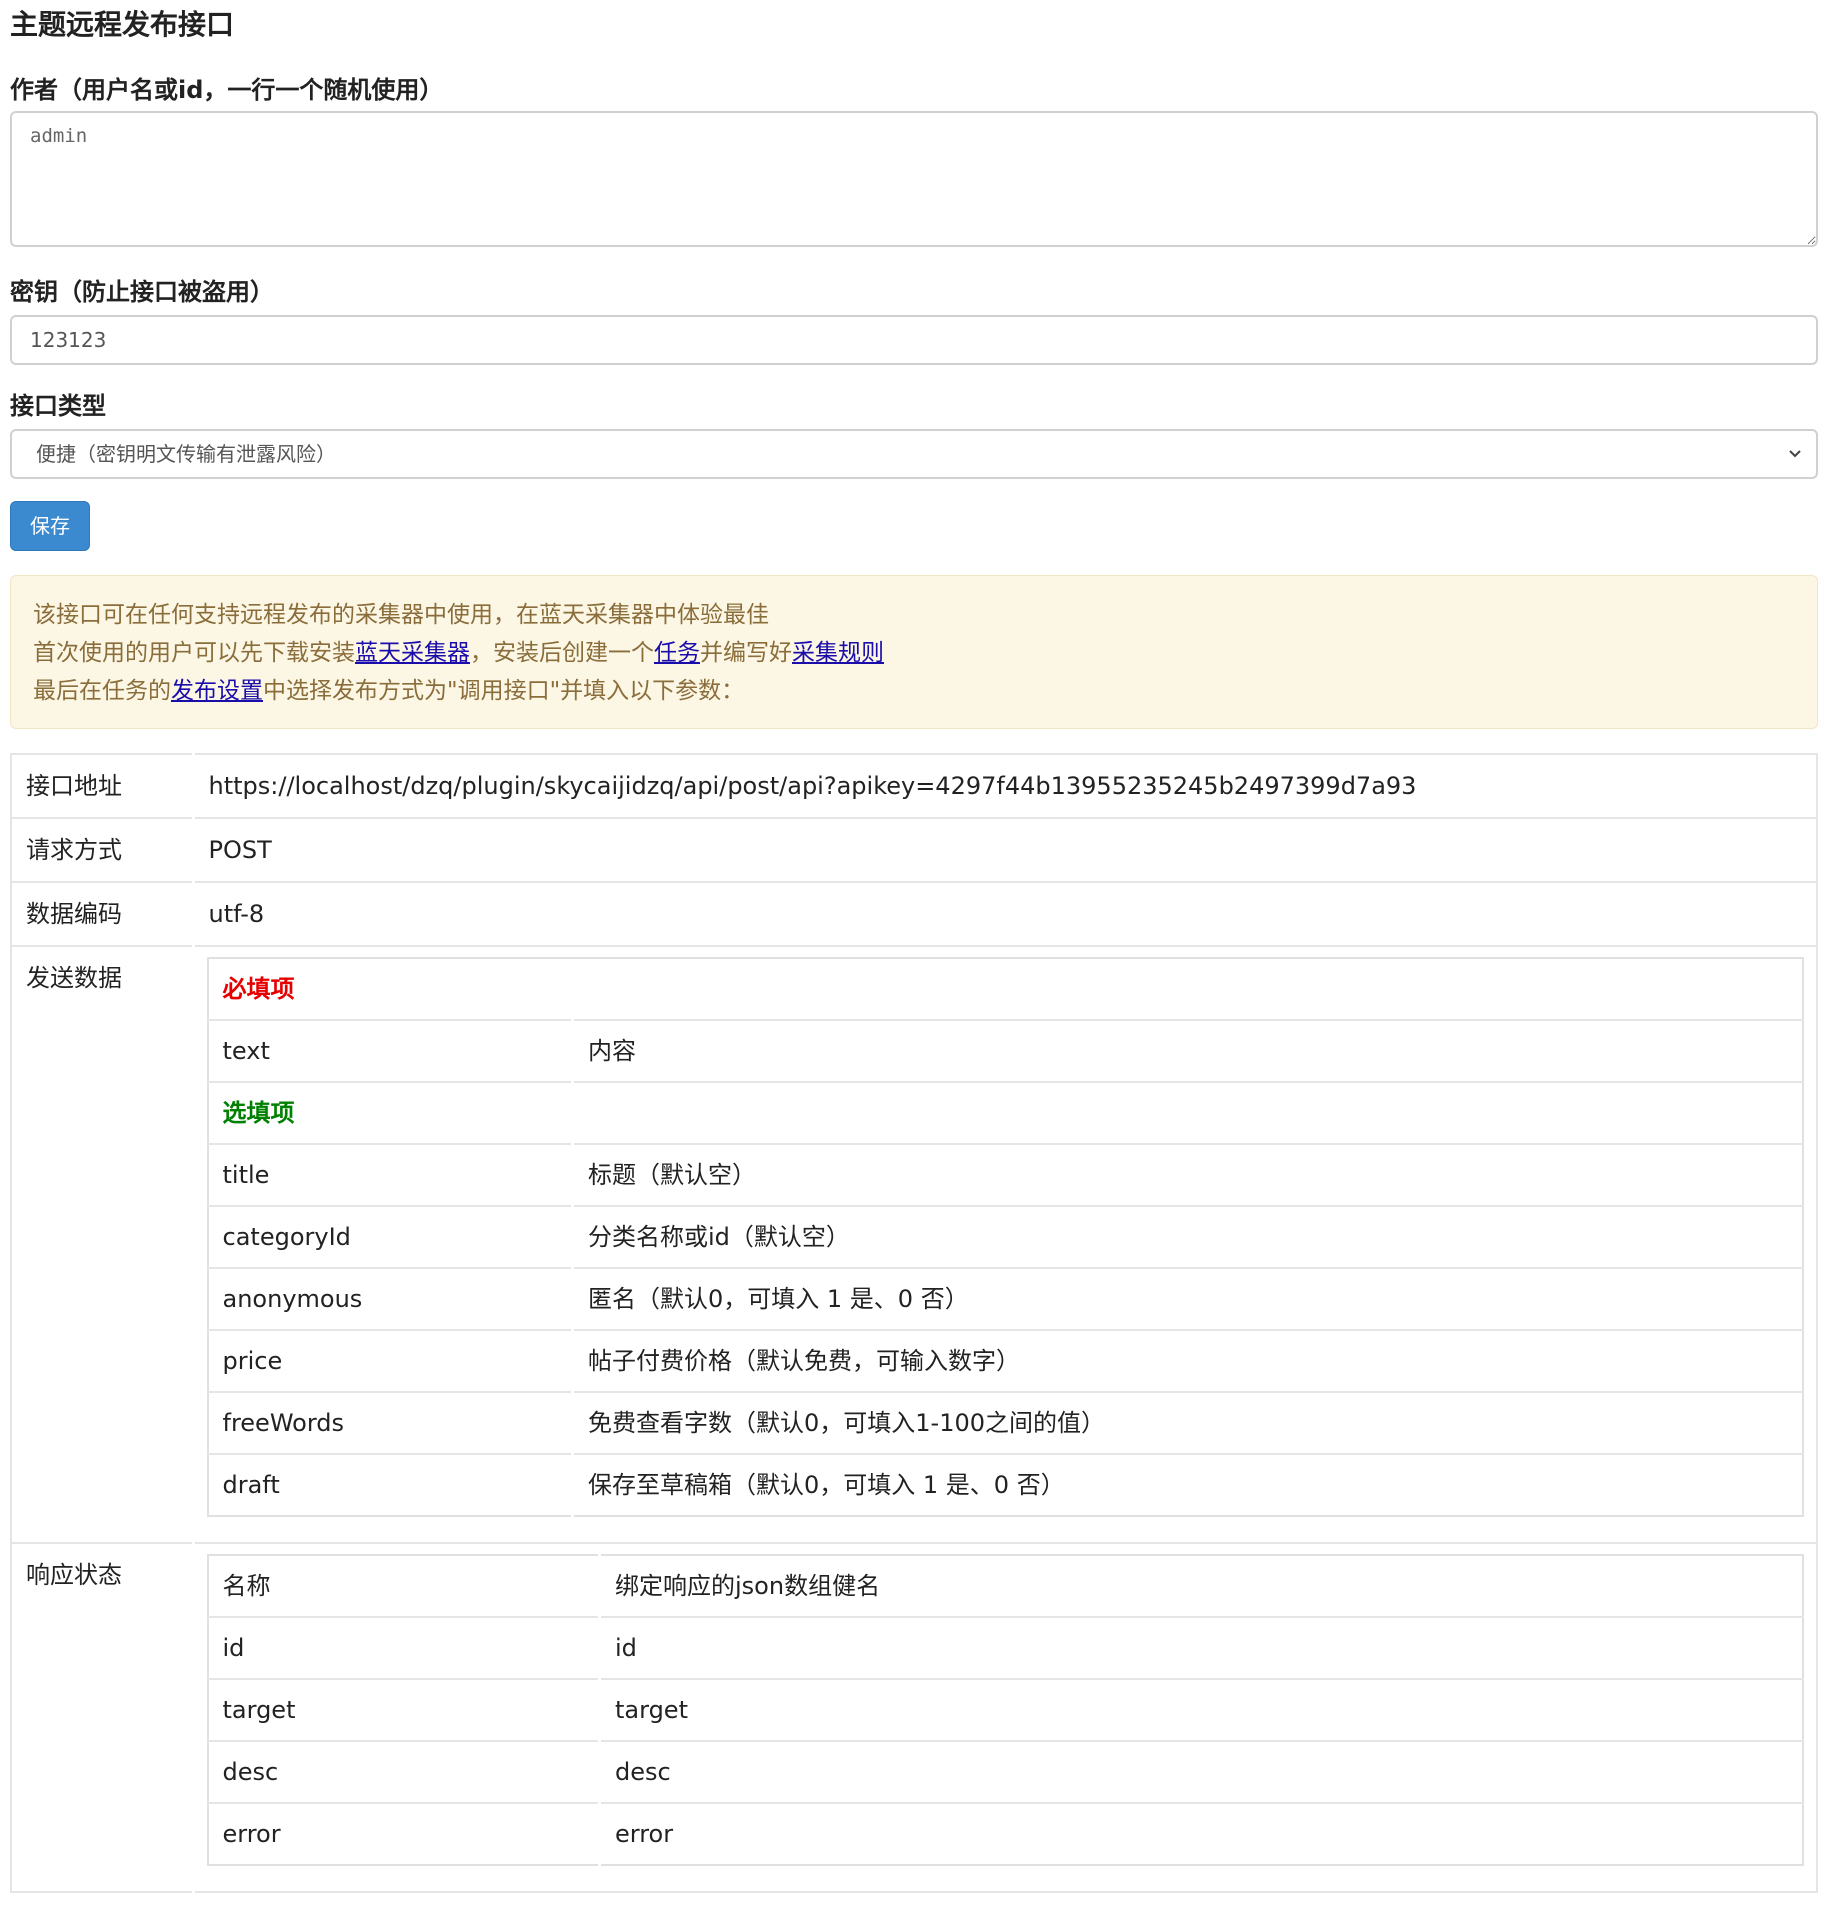  Describe the element at coordinates (1795, 462) in the screenshot. I see `chevron-down-icon` at that location.